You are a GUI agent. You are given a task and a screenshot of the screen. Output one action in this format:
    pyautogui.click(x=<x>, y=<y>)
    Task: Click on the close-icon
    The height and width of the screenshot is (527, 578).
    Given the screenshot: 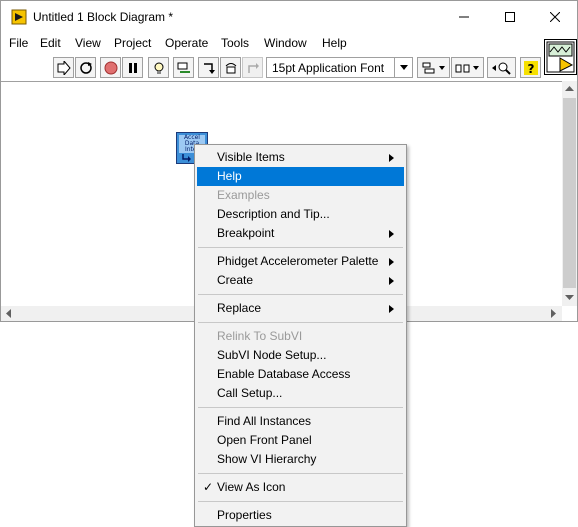 What is the action you would take?
    pyautogui.click(x=555, y=17)
    